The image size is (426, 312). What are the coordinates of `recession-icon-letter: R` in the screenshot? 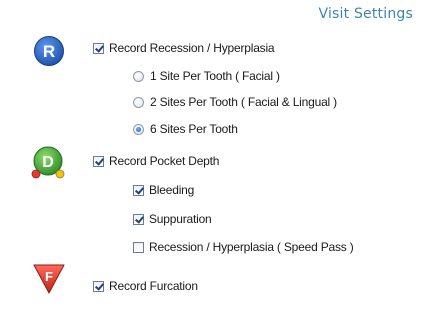 It's located at (49, 51).